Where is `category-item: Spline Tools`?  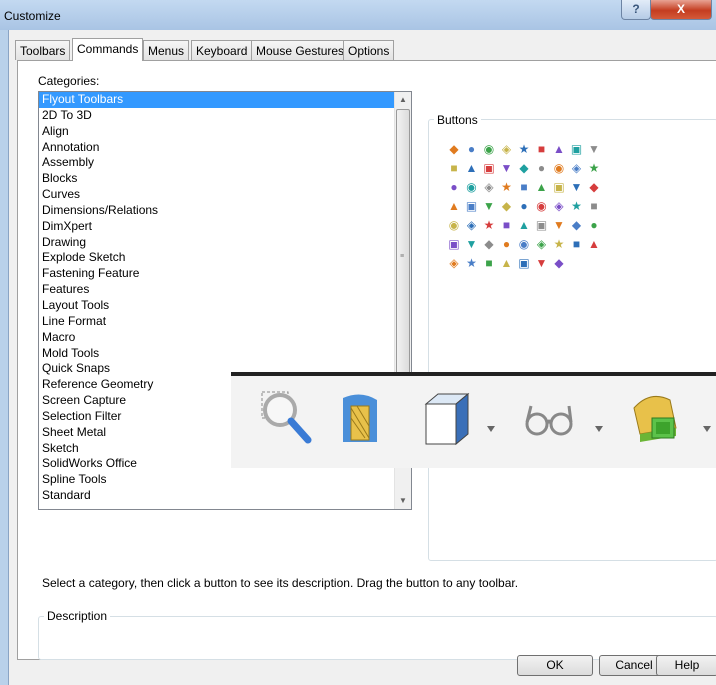
category-item: Spline Tools is located at coordinates (225, 480).